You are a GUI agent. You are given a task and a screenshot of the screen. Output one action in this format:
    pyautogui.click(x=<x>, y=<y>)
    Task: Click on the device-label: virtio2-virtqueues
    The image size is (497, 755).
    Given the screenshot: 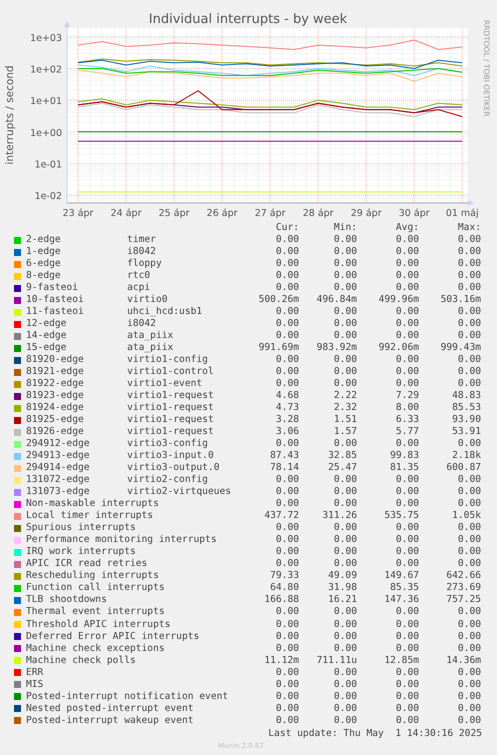 What is the action you would take?
    pyautogui.click(x=179, y=492)
    